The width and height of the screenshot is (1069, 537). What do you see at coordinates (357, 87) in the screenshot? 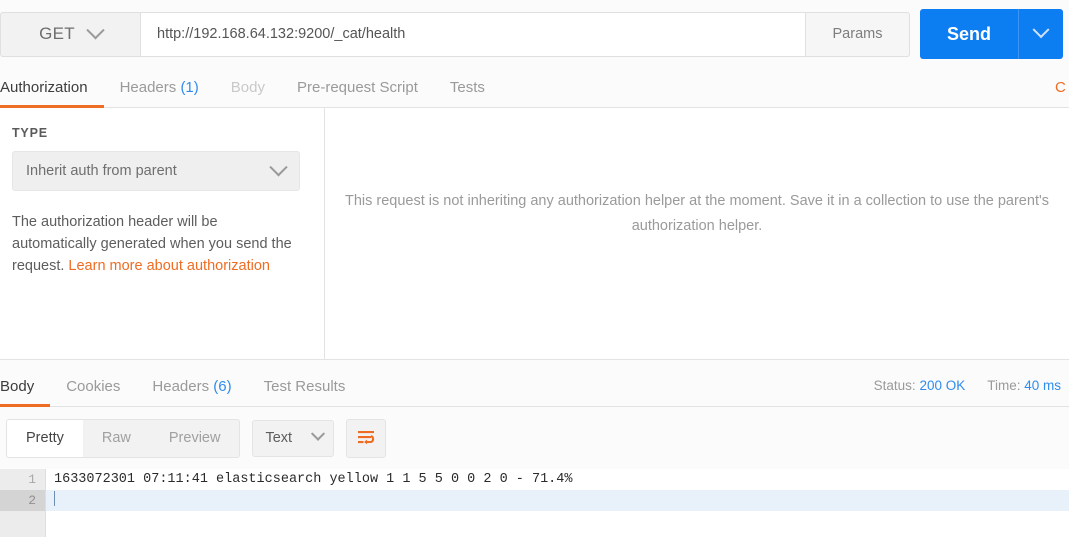
I see `tab-pre-request-script-label: Pre-request Script` at bounding box center [357, 87].